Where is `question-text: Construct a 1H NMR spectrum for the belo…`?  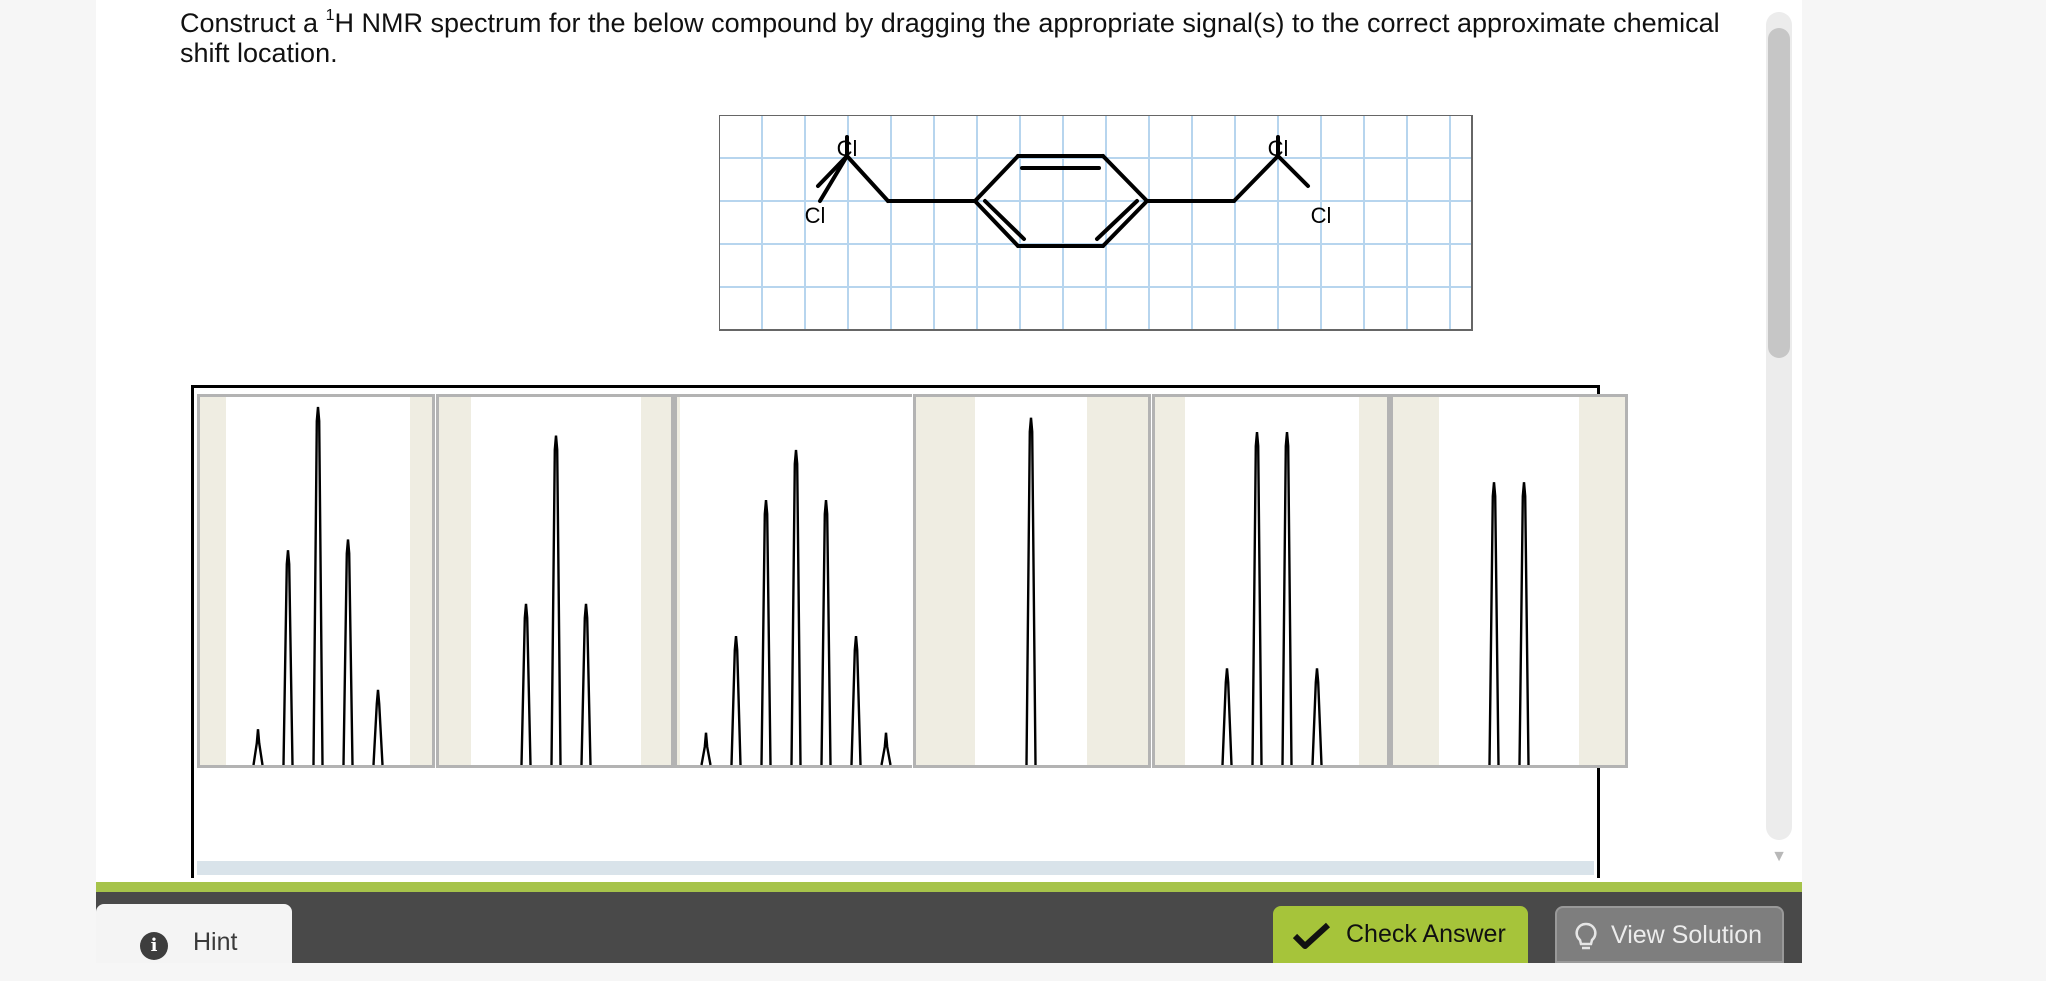 question-text: Construct a 1H NMR spectrum for the belo… is located at coordinates (960, 38).